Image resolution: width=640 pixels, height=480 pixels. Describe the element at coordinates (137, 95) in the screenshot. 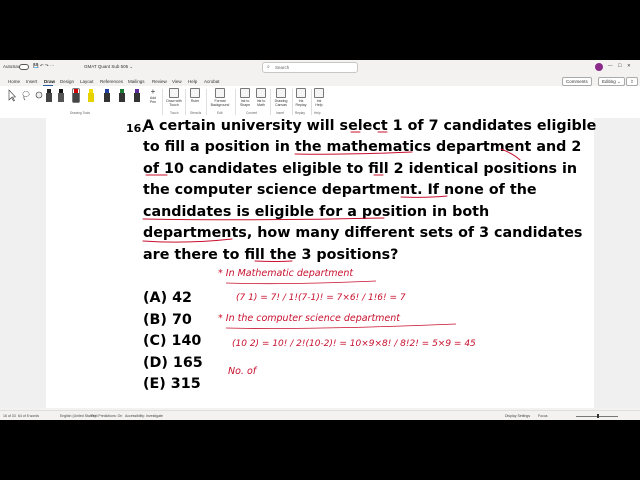

I see `pen-galaxy` at that location.